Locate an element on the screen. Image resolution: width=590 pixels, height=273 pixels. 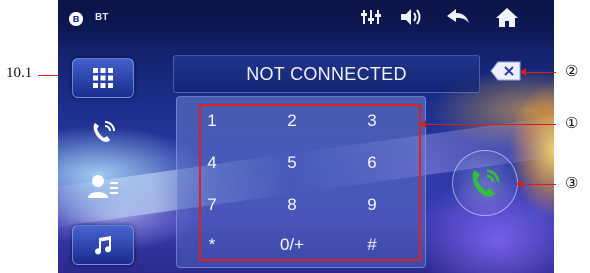
annotation-label-10-1: 10.1 is located at coordinates (19, 73).